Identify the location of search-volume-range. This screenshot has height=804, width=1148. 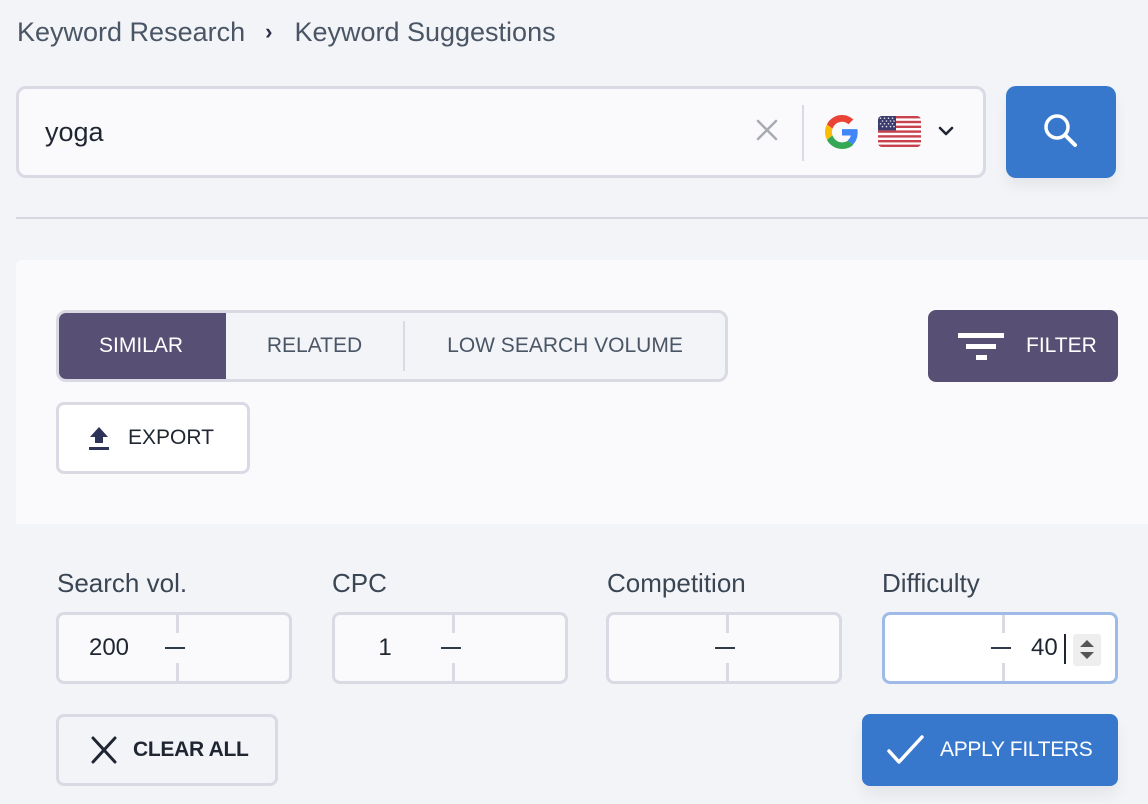
(174, 648).